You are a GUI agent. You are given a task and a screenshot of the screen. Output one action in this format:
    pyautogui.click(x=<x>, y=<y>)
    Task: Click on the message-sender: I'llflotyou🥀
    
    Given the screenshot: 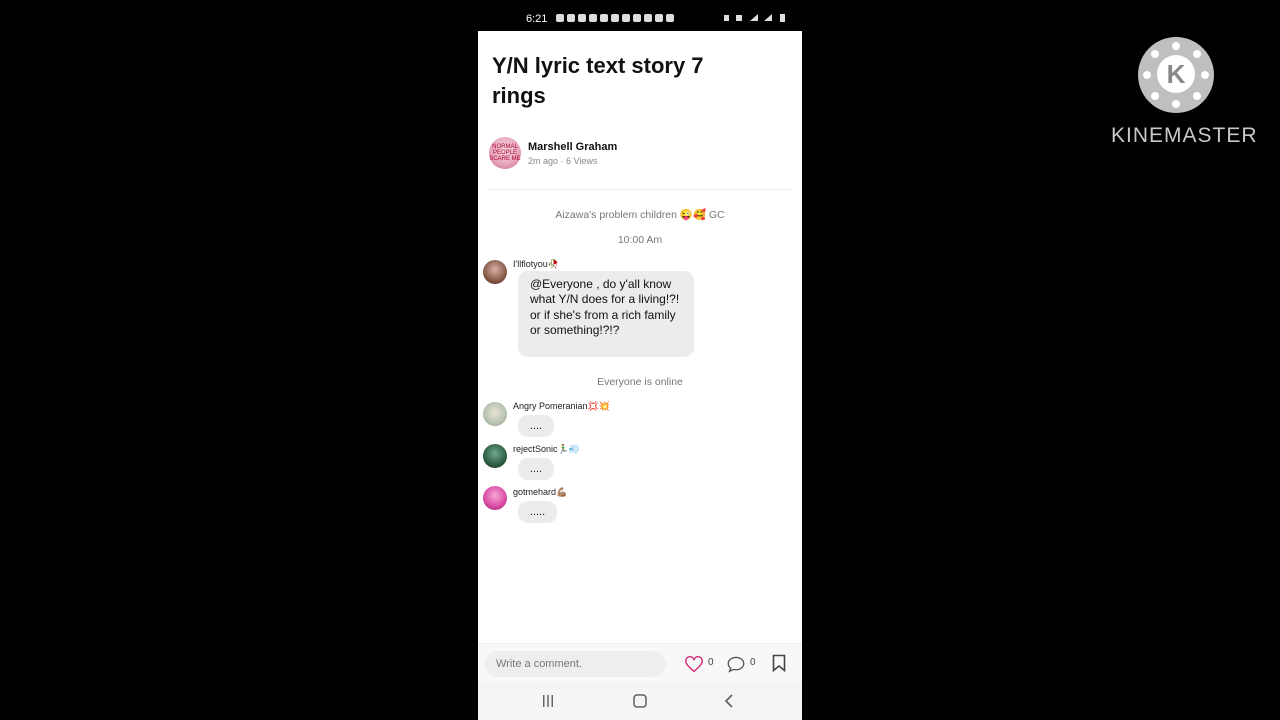 What is the action you would take?
    pyautogui.click(x=536, y=264)
    